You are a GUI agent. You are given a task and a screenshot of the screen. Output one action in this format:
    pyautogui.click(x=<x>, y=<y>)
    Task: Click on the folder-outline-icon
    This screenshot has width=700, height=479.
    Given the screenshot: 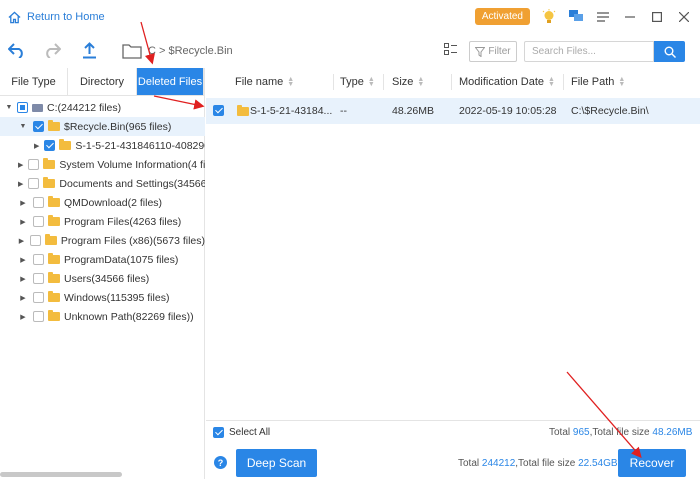 What is the action you would take?
    pyautogui.click(x=132, y=51)
    